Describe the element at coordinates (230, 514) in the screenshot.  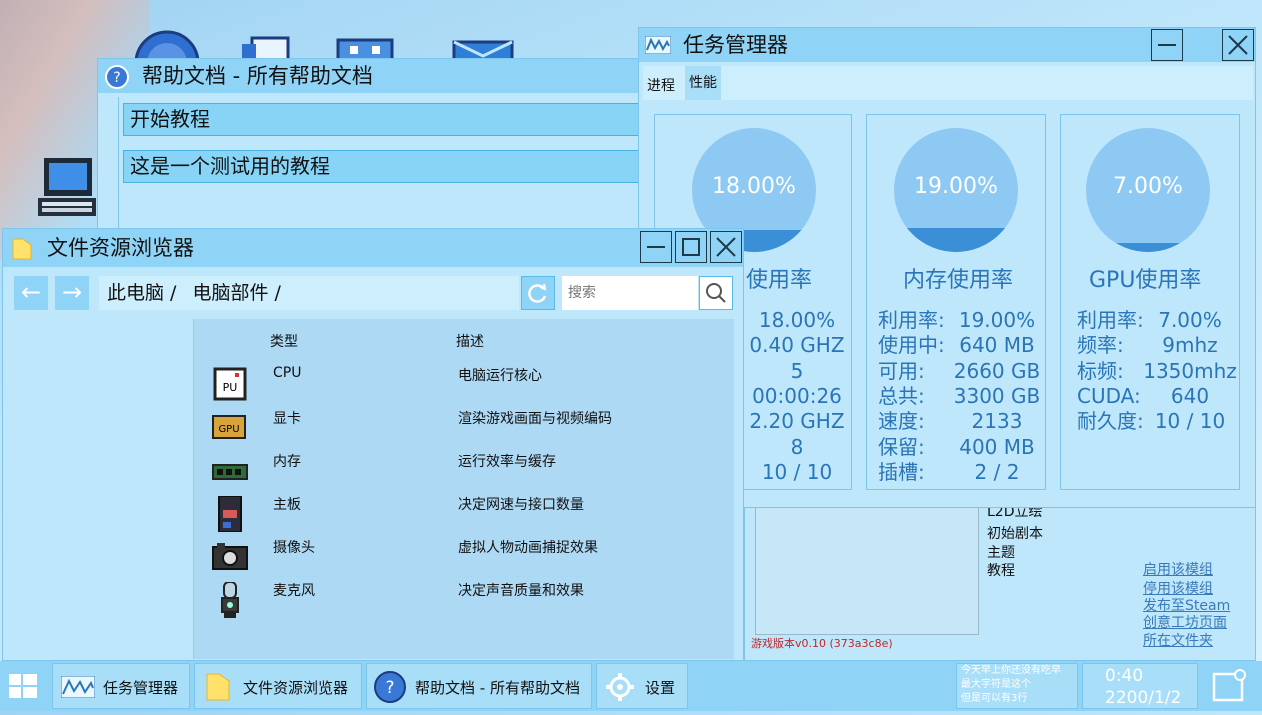
I see `motherboard-icon` at that location.